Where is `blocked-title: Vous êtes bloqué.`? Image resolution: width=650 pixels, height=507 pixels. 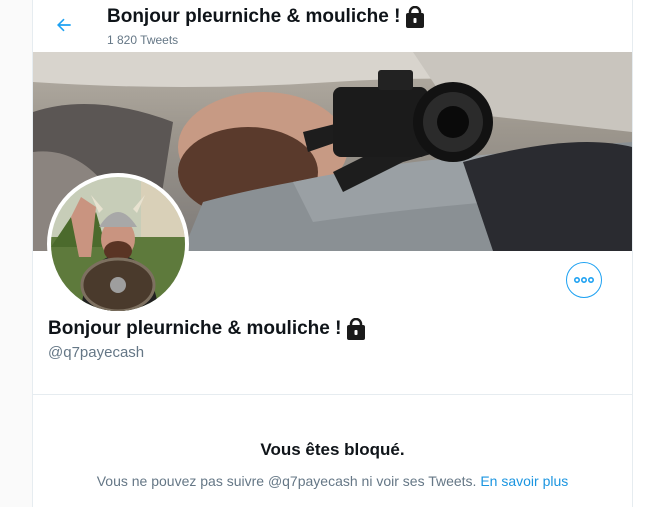
blocked-title: Vous êtes bloqué. is located at coordinates (332, 449).